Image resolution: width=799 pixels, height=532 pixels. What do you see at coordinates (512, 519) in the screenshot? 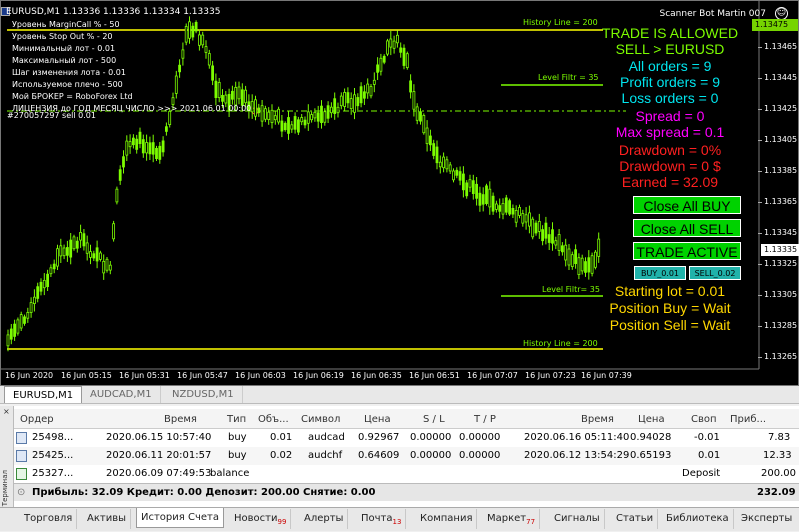
I see `tab-market: Маркет77` at bounding box center [512, 519].